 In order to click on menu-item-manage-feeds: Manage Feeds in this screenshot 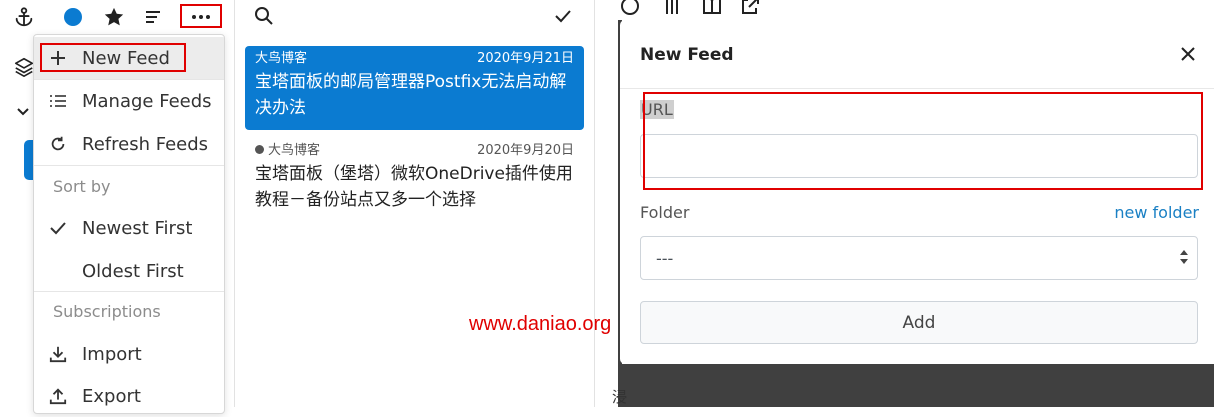, I will do `click(129, 101)`.